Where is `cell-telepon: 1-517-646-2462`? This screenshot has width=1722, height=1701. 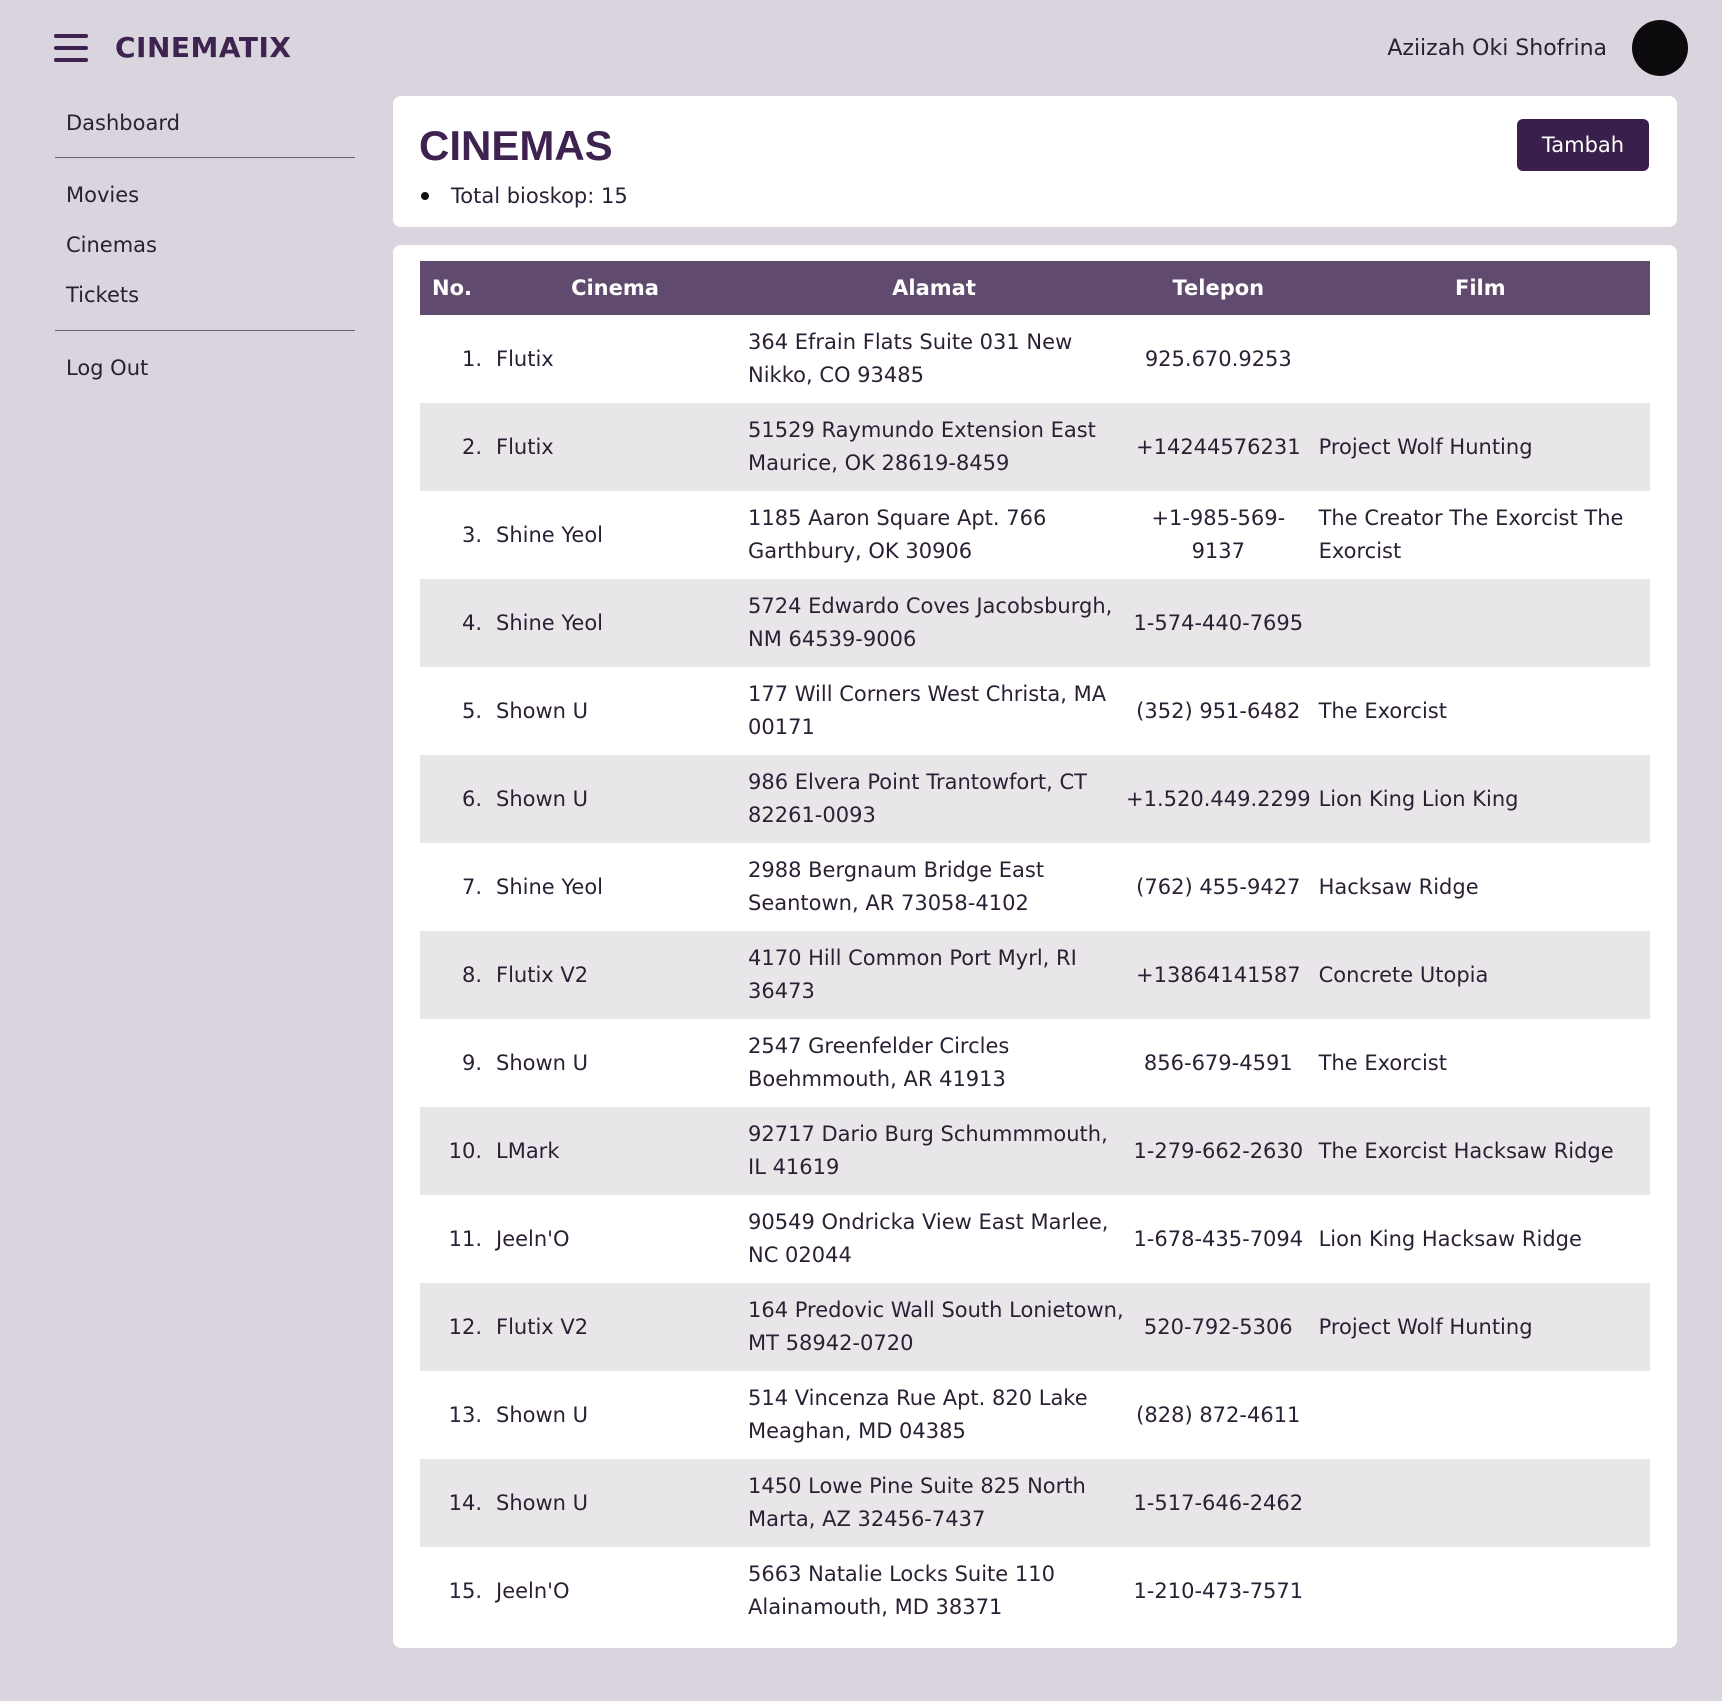
cell-telepon: 1-517-646-2462 is located at coordinates (1218, 1502).